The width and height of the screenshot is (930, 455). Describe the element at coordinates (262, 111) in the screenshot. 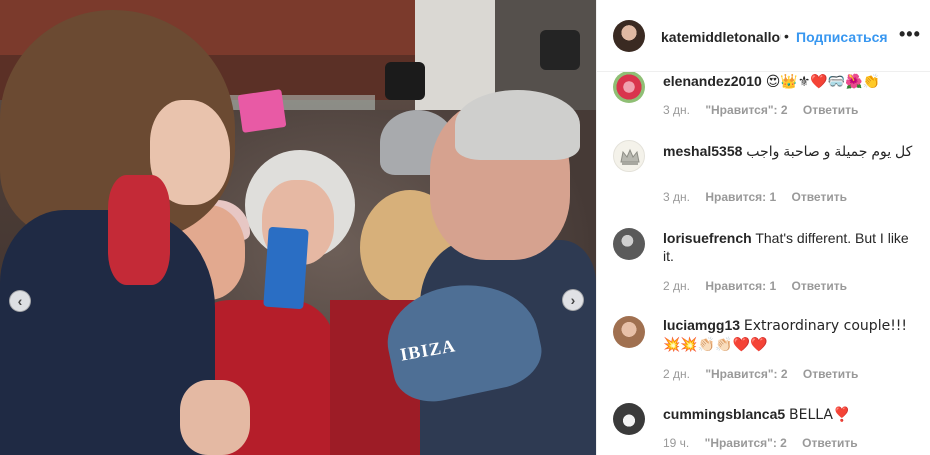

I see `pink-phone` at that location.